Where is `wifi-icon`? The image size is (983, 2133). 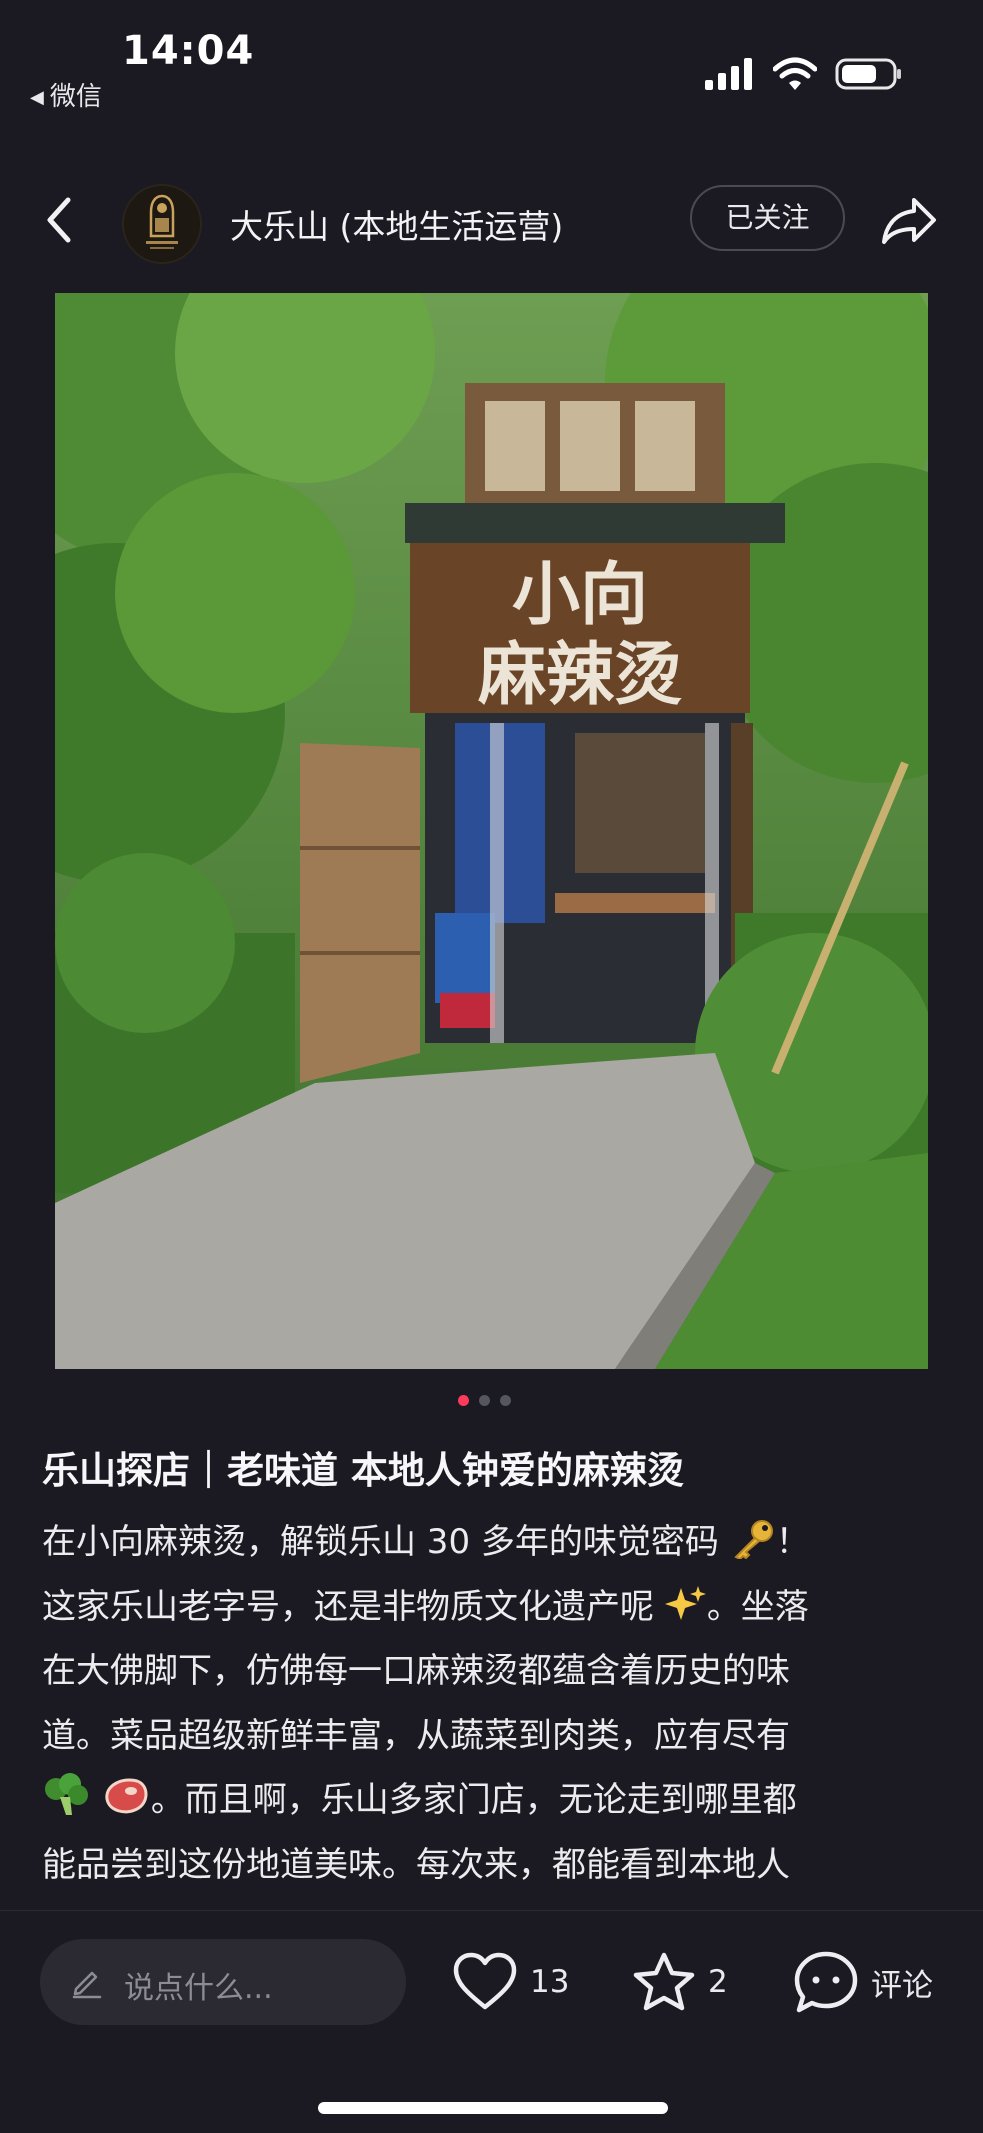 wifi-icon is located at coordinates (795, 73).